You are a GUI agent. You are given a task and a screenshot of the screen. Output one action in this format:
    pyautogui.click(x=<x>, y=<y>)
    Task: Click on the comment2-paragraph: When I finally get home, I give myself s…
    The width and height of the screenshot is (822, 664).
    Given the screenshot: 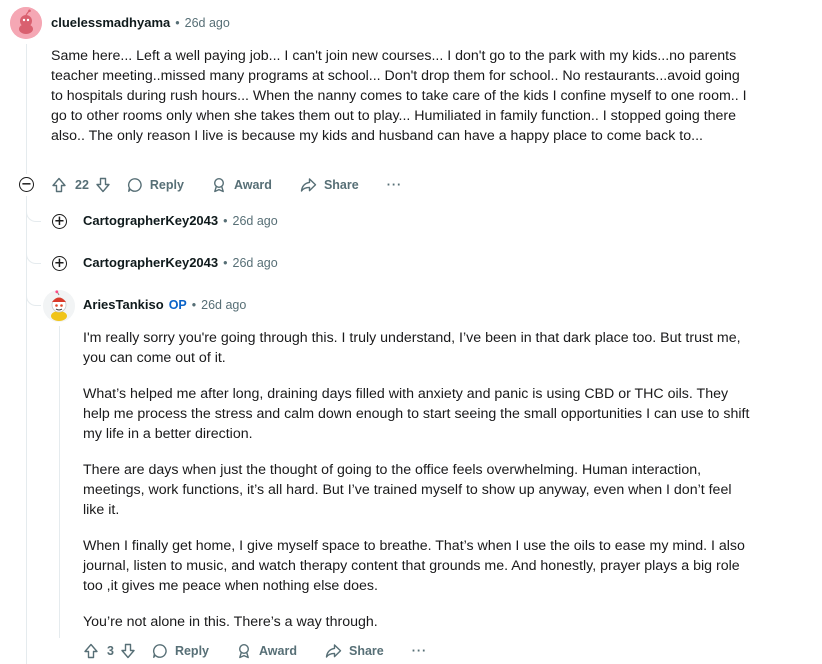 What is the action you would take?
    pyautogui.click(x=414, y=566)
    